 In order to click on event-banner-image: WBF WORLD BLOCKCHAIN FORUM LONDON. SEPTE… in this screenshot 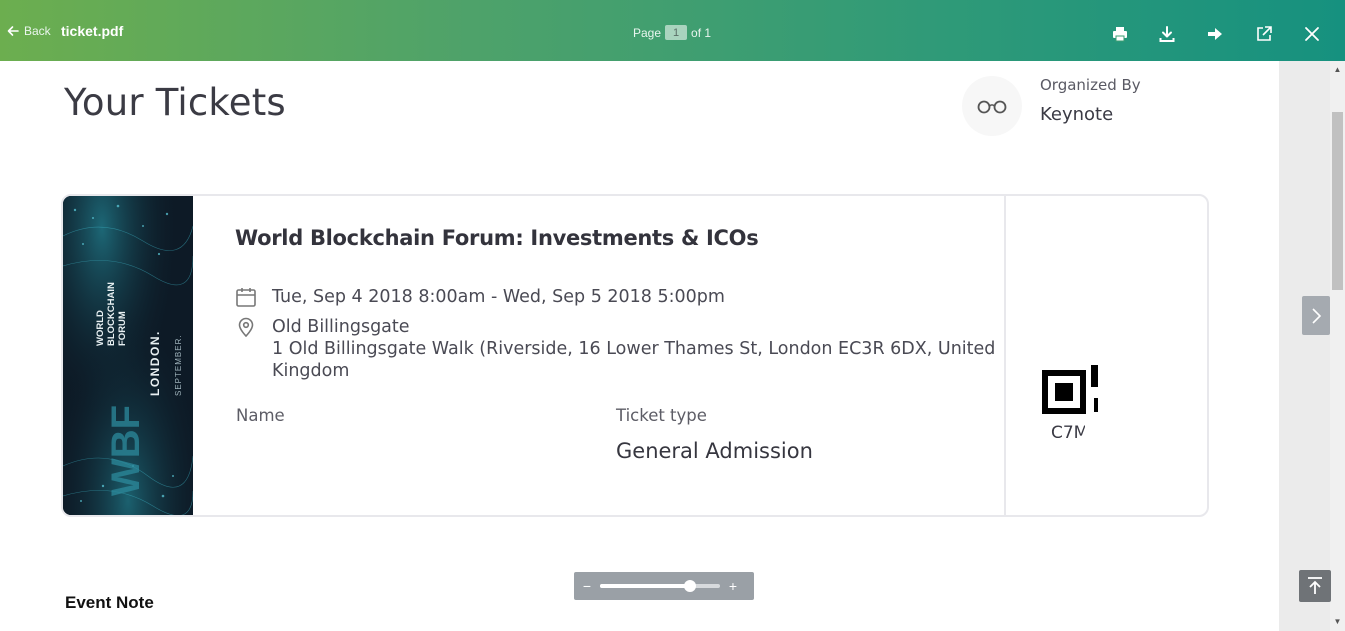, I will do `click(128, 355)`.